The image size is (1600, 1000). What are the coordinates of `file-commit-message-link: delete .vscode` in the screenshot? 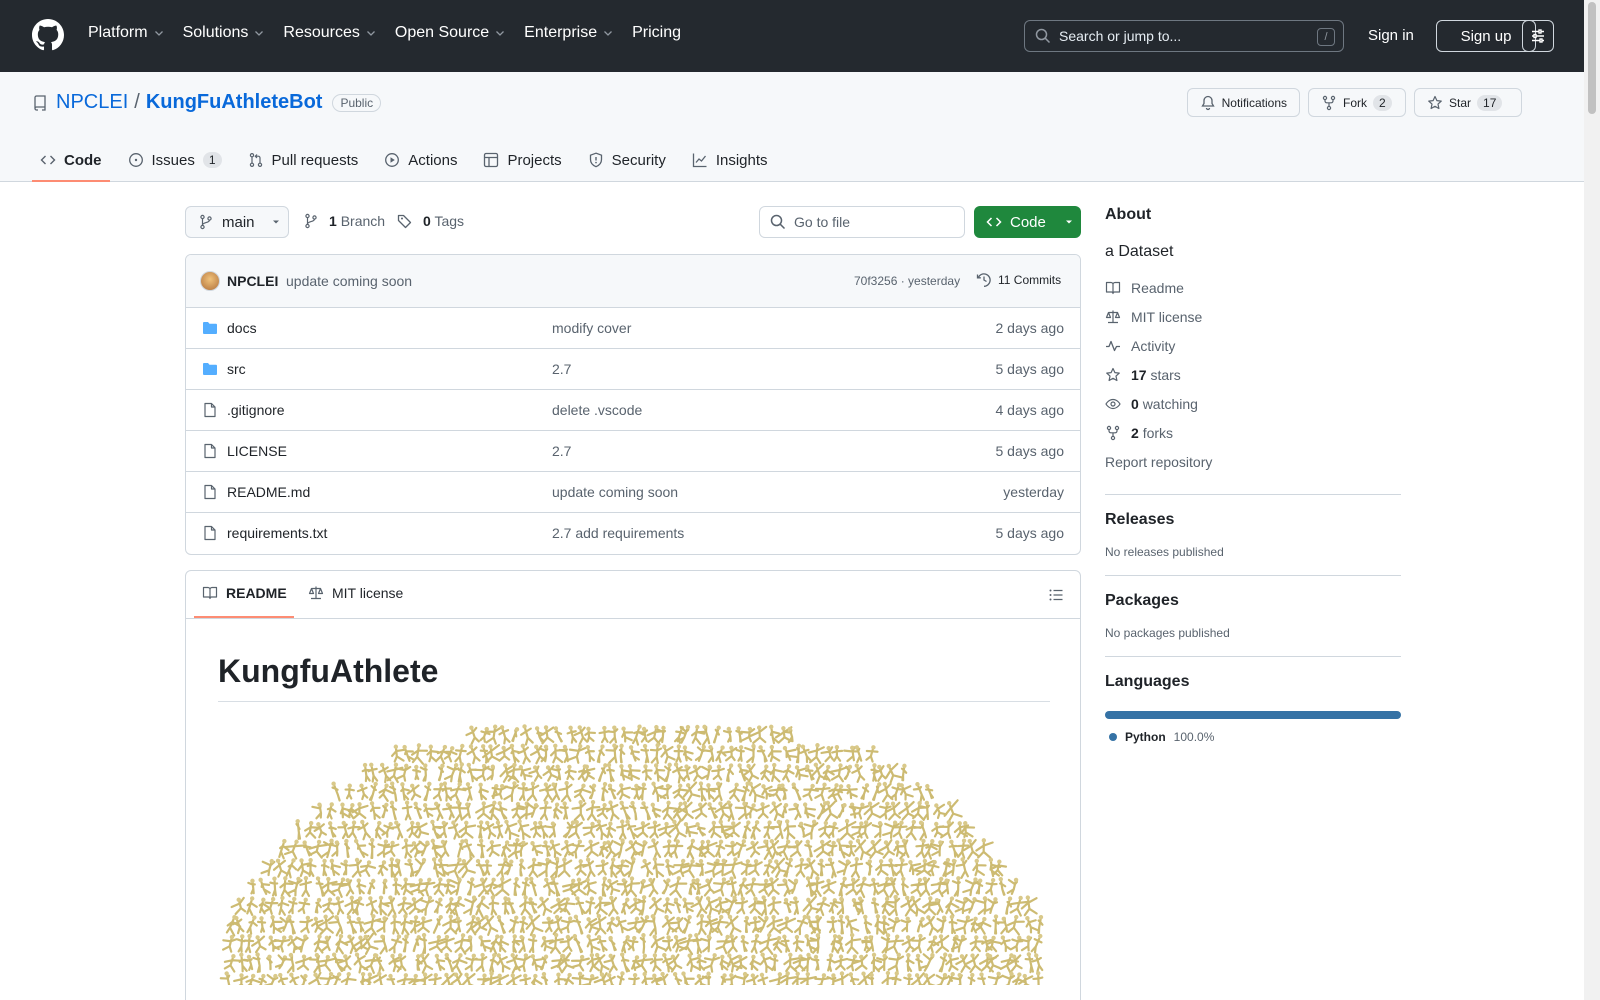 It's located at (597, 410).